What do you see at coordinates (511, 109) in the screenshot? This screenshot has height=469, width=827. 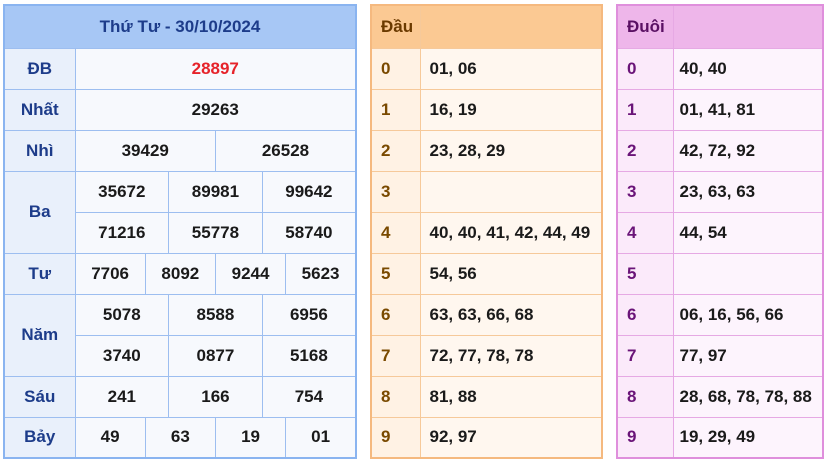 I see `dau-numbers: 16, 19` at bounding box center [511, 109].